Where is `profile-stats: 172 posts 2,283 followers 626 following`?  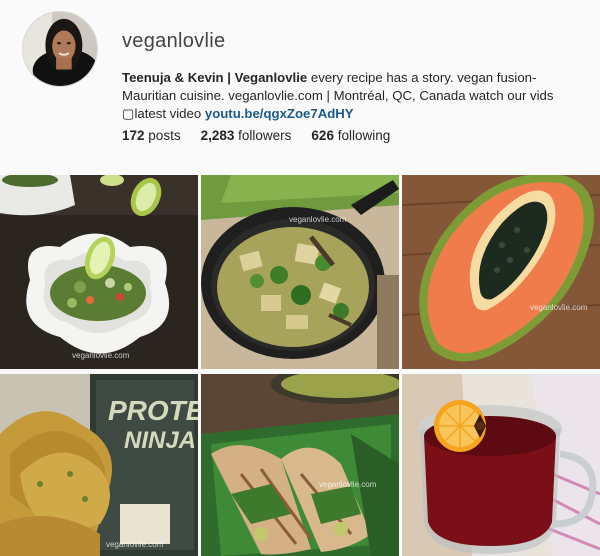
profile-stats: 172 posts 2,283 followers 626 following is located at coordinates (256, 135).